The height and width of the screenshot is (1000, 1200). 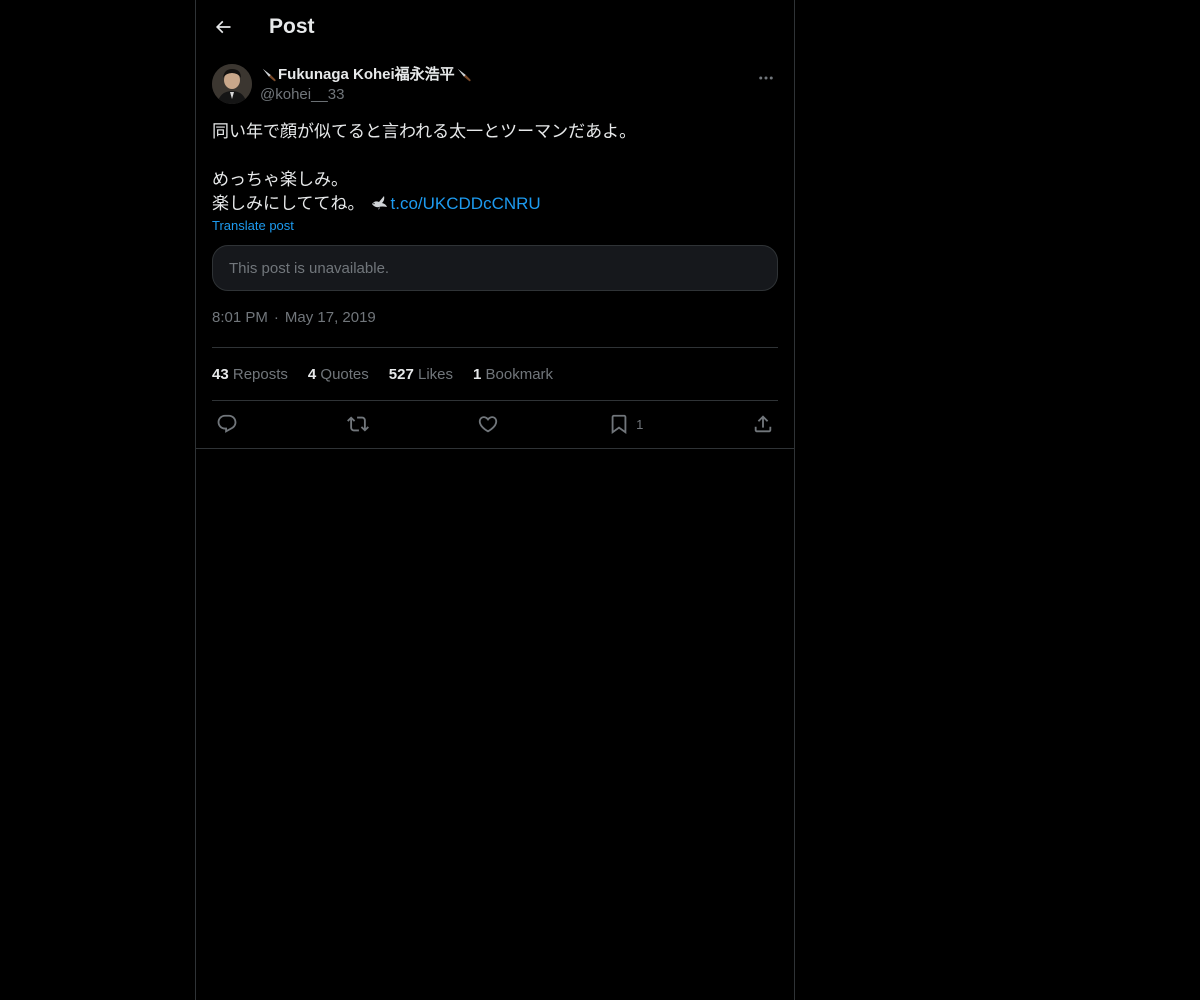 I want to click on more-button, so click(x=766, y=78).